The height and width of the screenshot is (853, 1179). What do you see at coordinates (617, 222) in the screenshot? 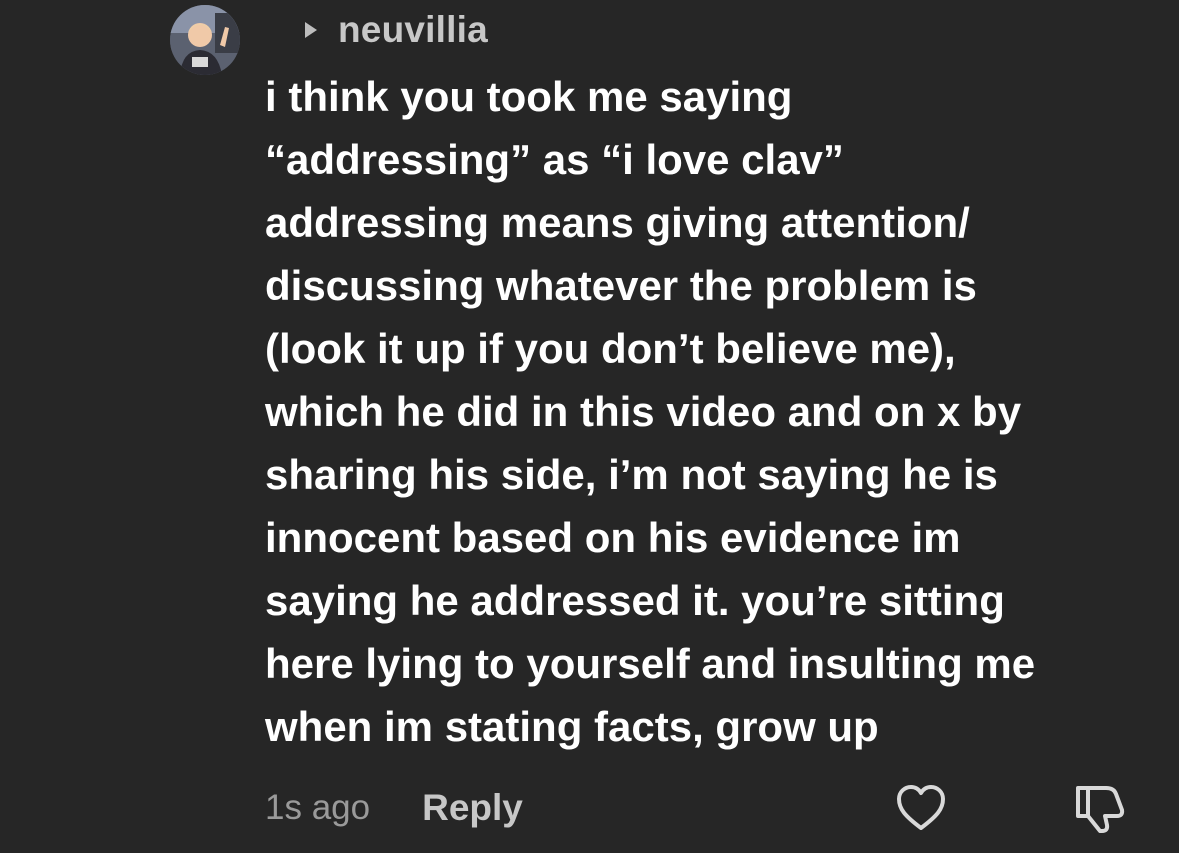
I see `comment-text-line: addressing means giving attention/` at bounding box center [617, 222].